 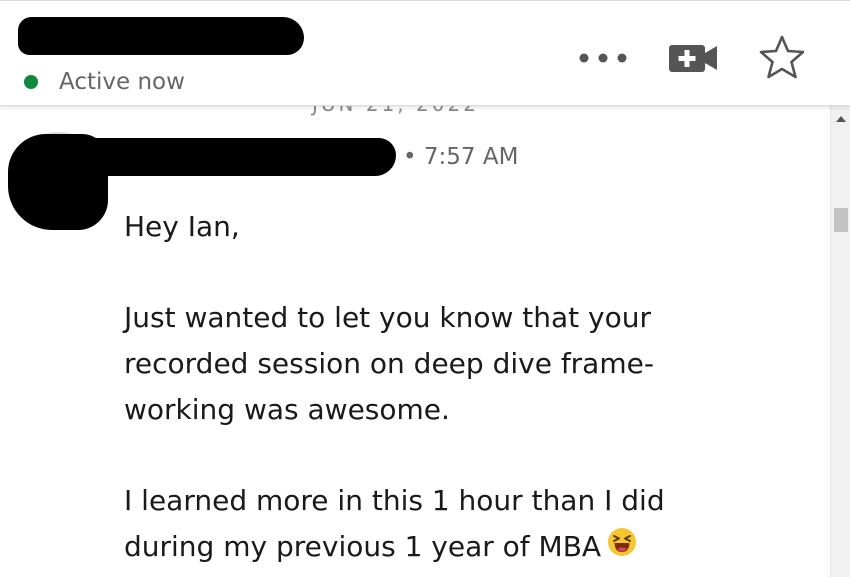 What do you see at coordinates (222, 157) in the screenshot?
I see `redacted-sender-name` at bounding box center [222, 157].